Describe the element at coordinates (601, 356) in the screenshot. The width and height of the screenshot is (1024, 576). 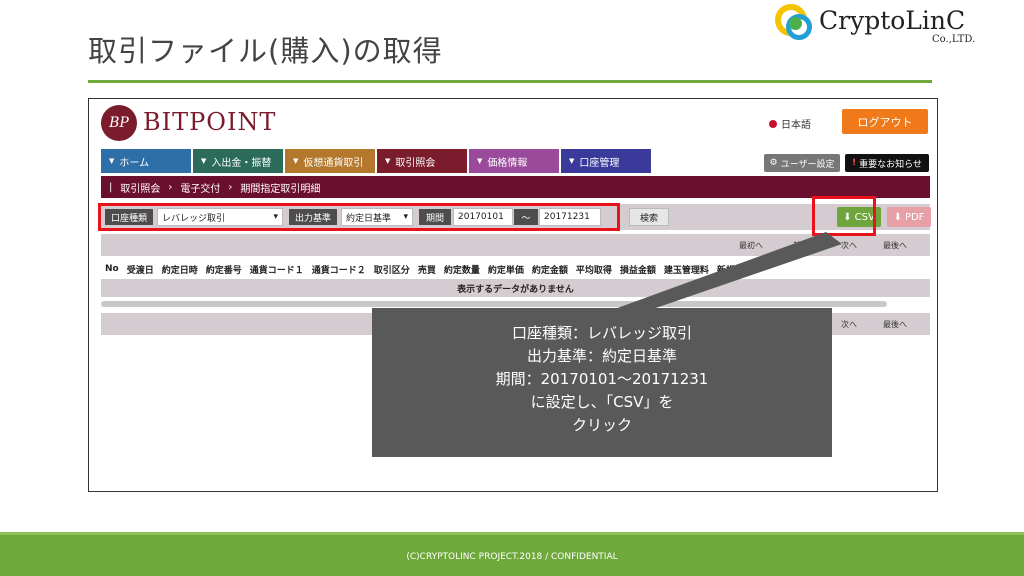
I see `callout-line: 出力基準：約定日基準` at that location.